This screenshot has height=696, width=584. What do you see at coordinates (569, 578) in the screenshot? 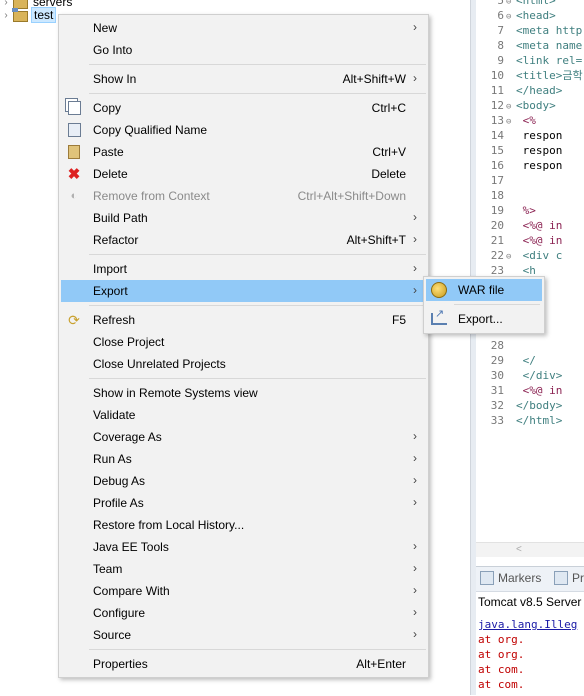
I see `tab-properties: Pro` at bounding box center [569, 578].